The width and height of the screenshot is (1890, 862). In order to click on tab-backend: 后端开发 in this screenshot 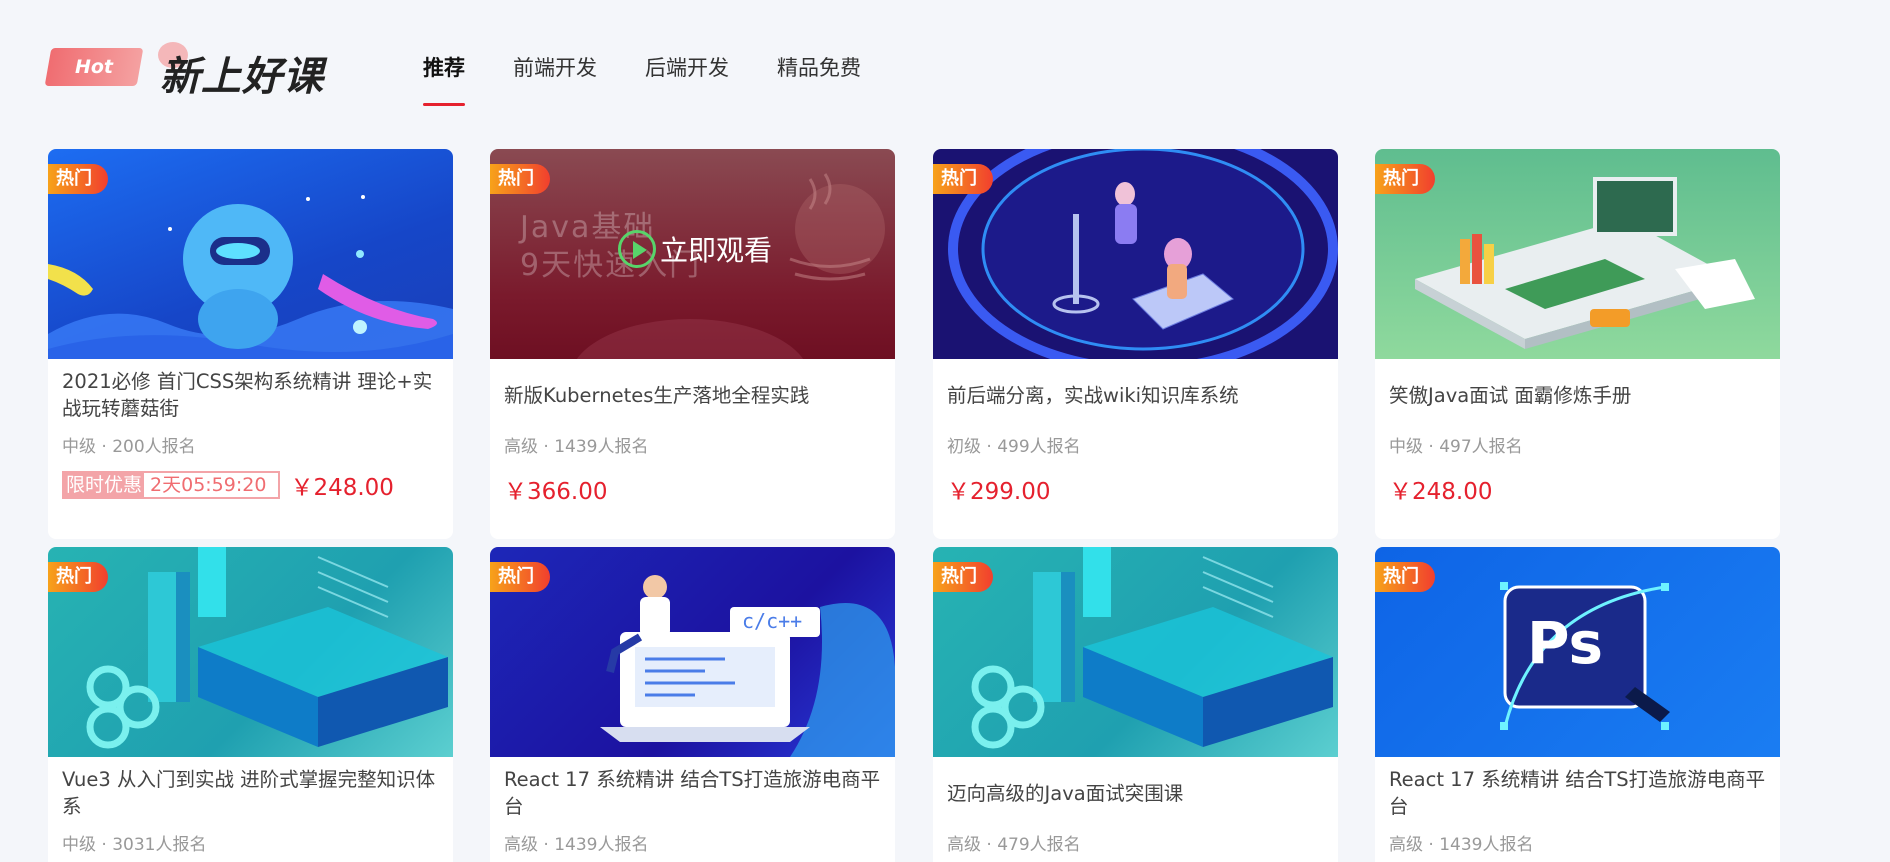, I will do `click(687, 79)`.